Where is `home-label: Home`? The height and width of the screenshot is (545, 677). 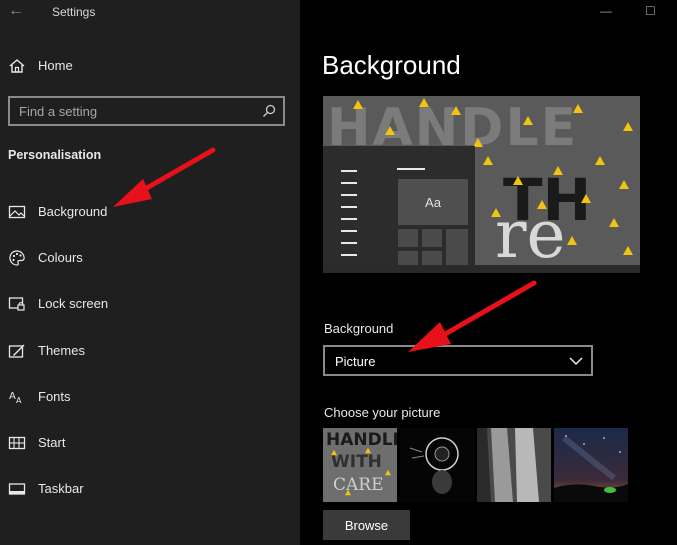
home-label: Home is located at coordinates (55, 65).